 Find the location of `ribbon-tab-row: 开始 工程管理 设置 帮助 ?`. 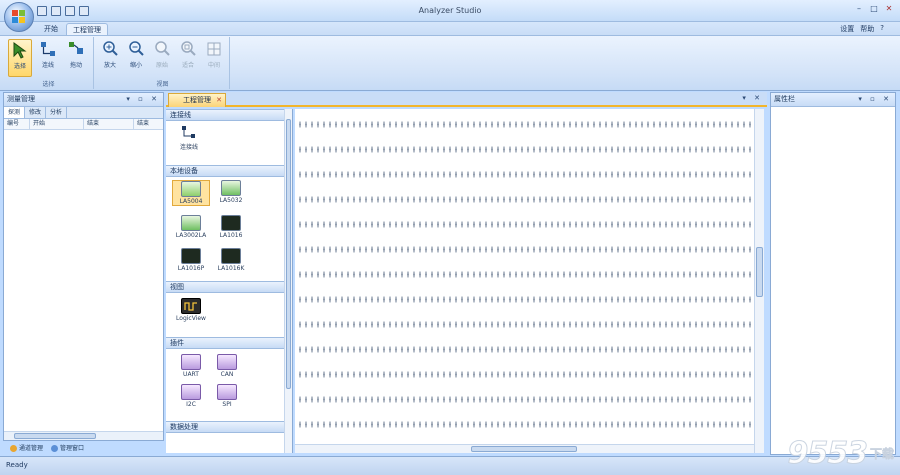

ribbon-tab-row: 开始 工程管理 设置 帮助 ? is located at coordinates (450, 29).